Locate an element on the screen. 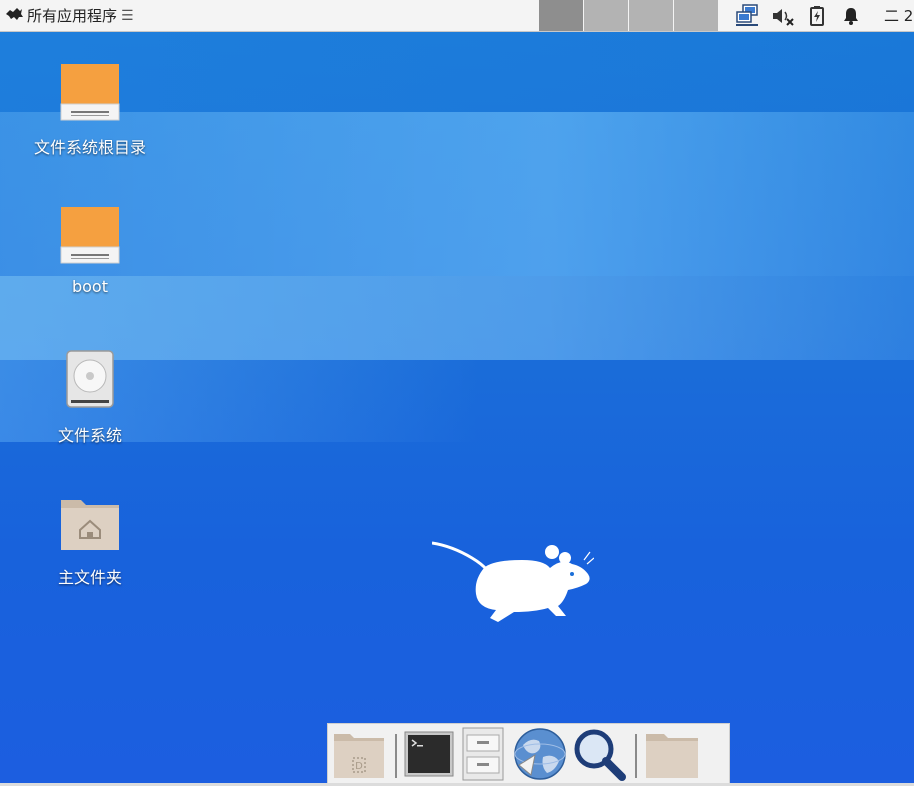  desktop-icon-root-filesystem: 文件系统根目录 is located at coordinates (90, 110).